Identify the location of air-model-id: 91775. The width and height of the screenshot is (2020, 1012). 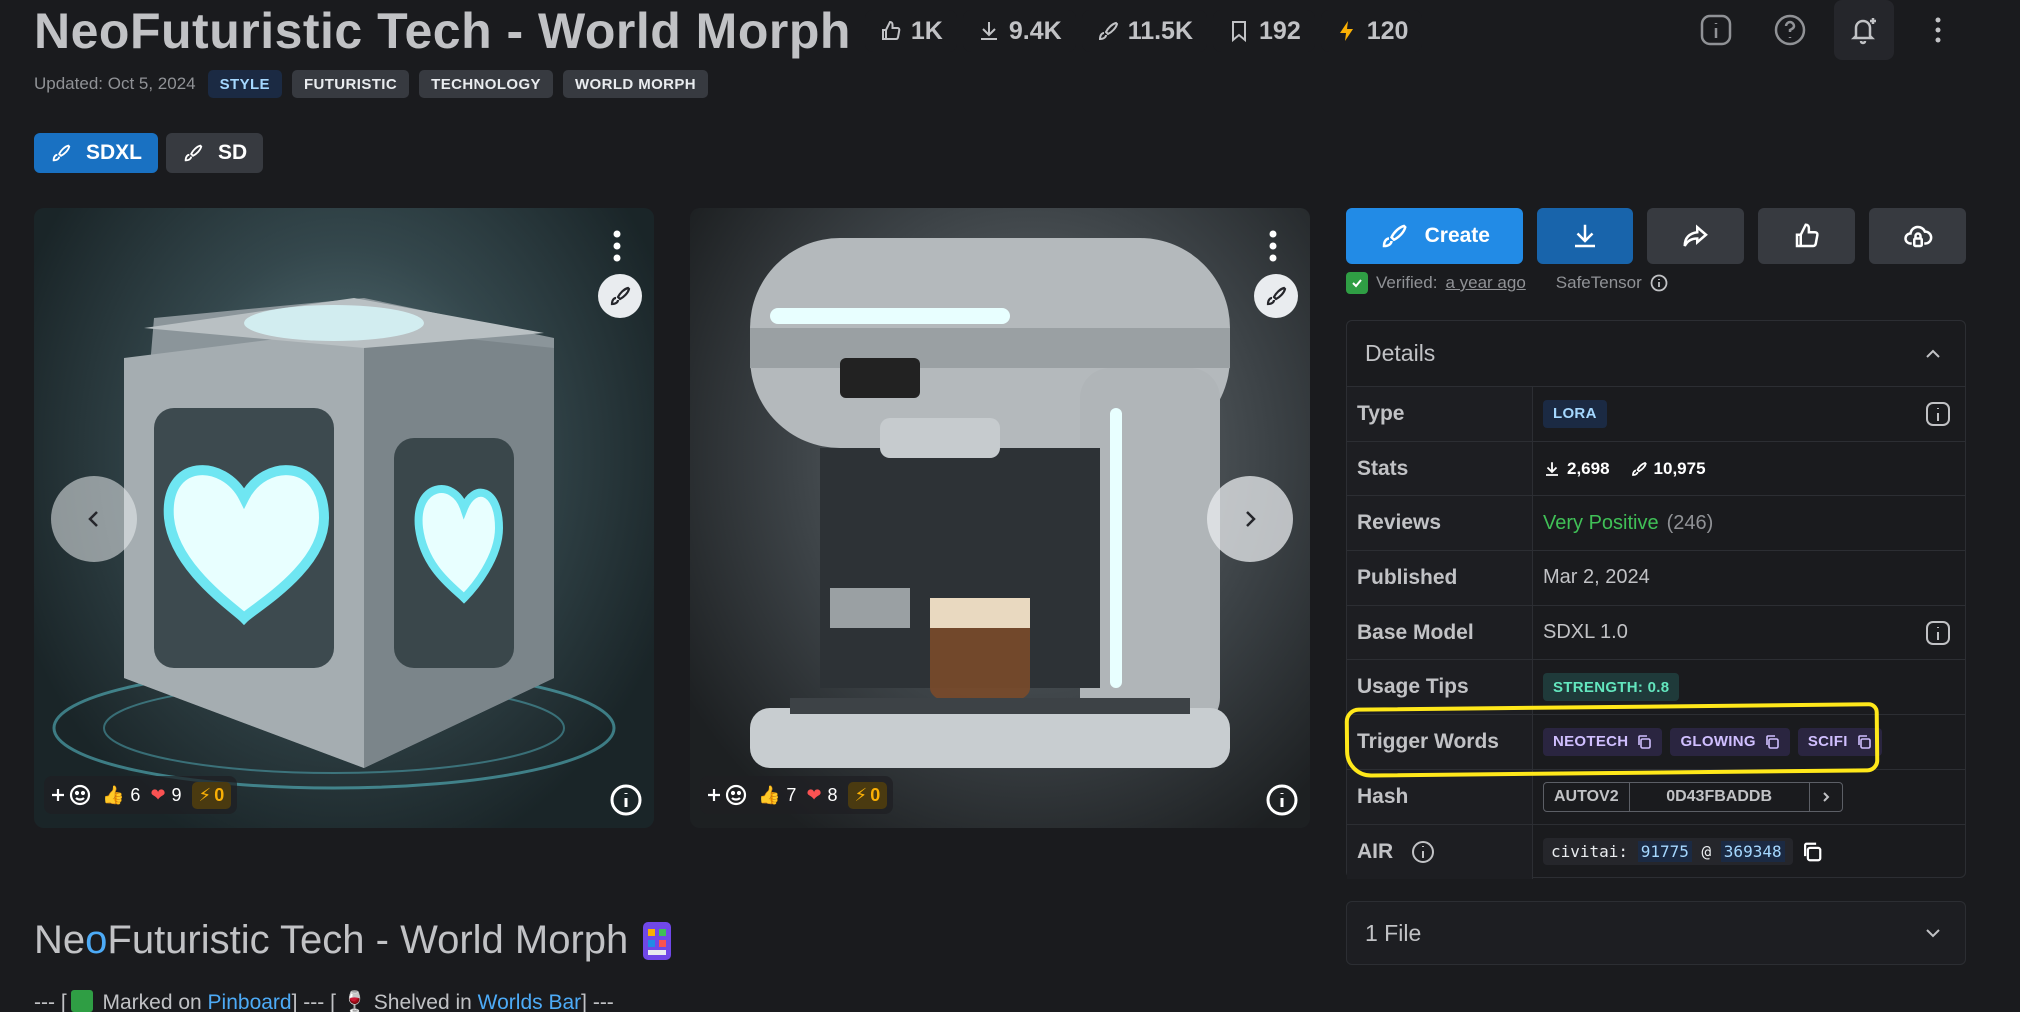
(1664, 852).